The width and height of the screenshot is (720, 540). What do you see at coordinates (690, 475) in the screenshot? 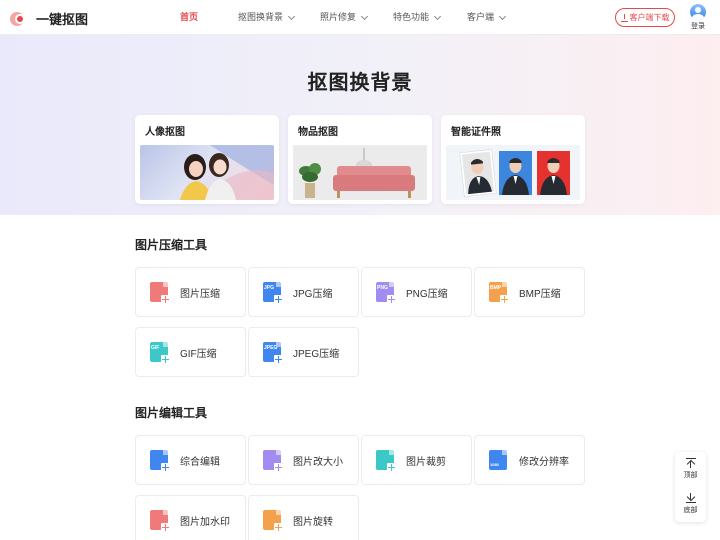
I see `back-to-top-label: 顶部` at bounding box center [690, 475].